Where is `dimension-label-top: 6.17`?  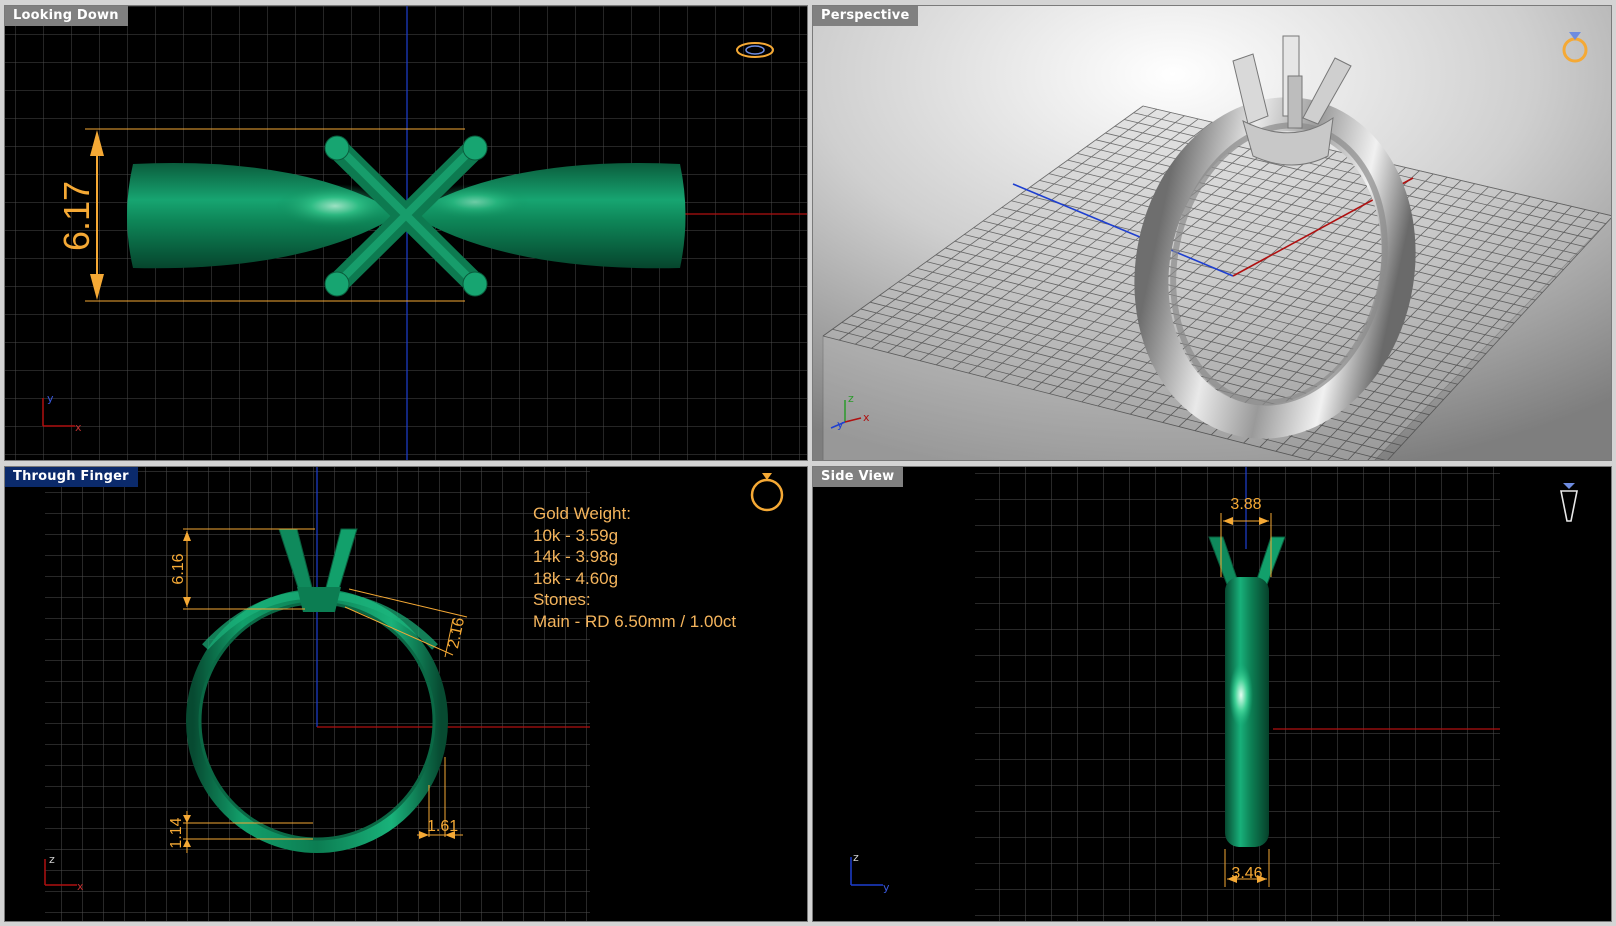
dimension-label-top: 6.17 is located at coordinates (76, 216).